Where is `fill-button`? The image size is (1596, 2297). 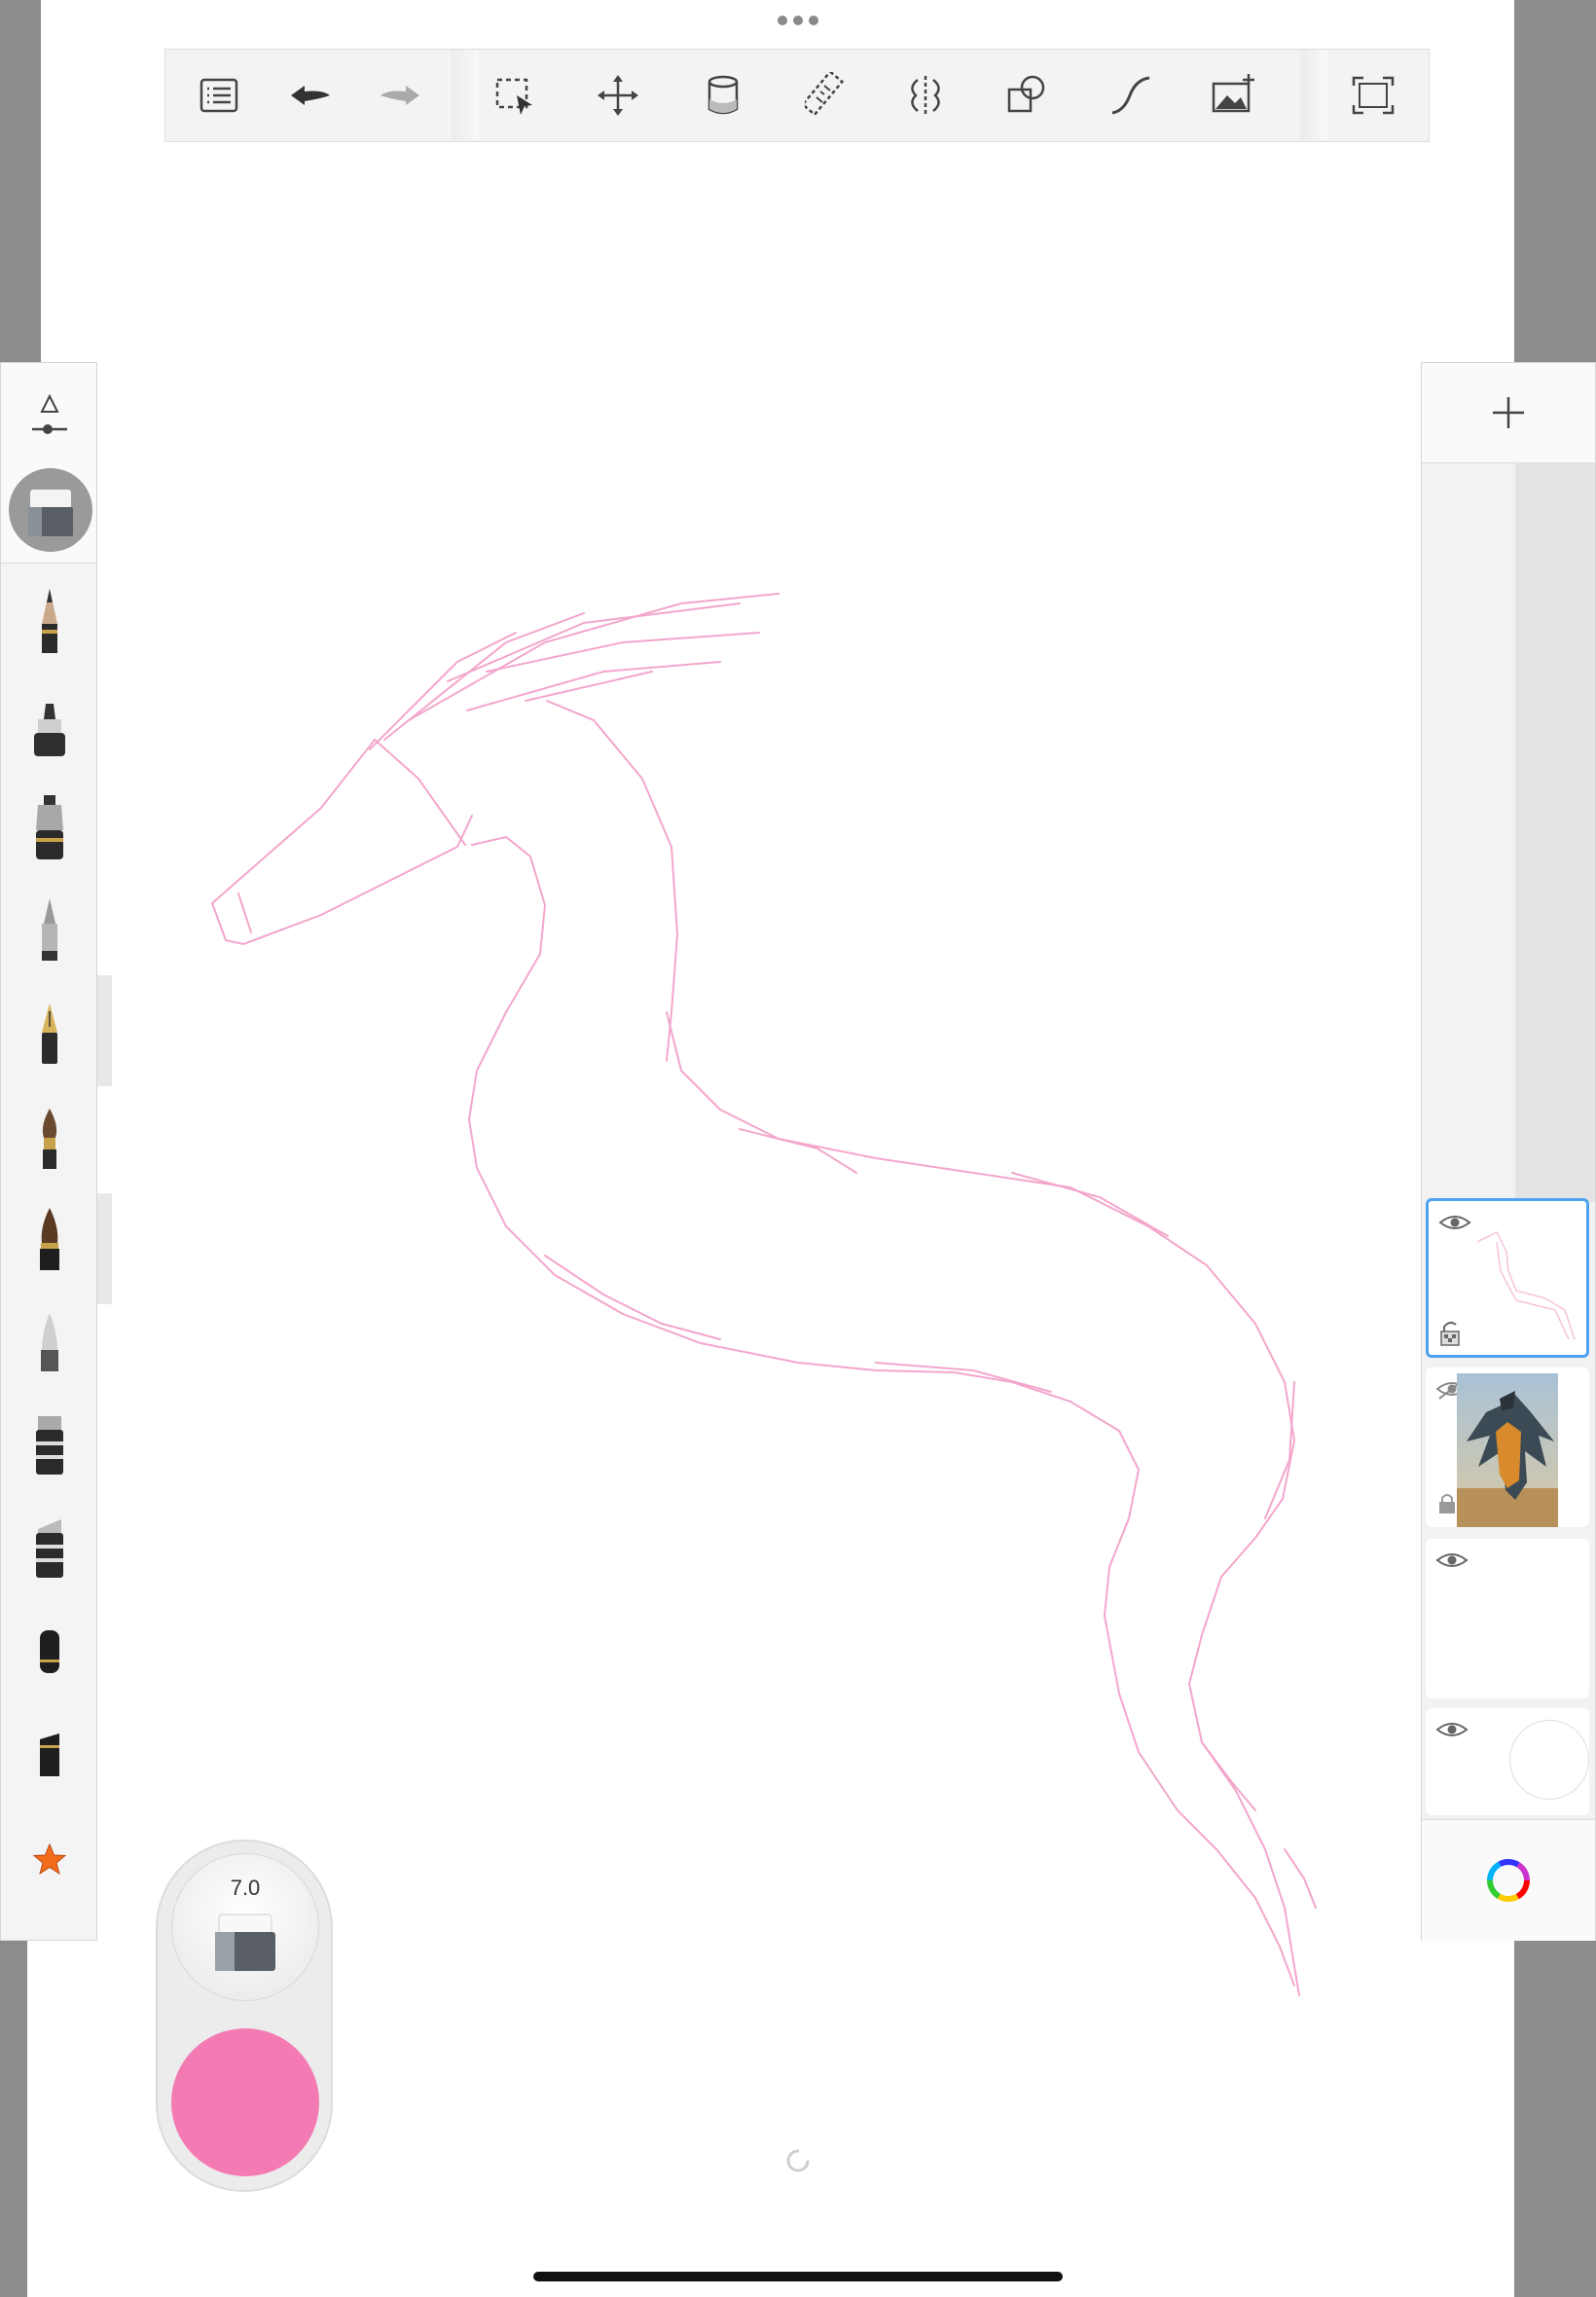 fill-button is located at coordinates (723, 95).